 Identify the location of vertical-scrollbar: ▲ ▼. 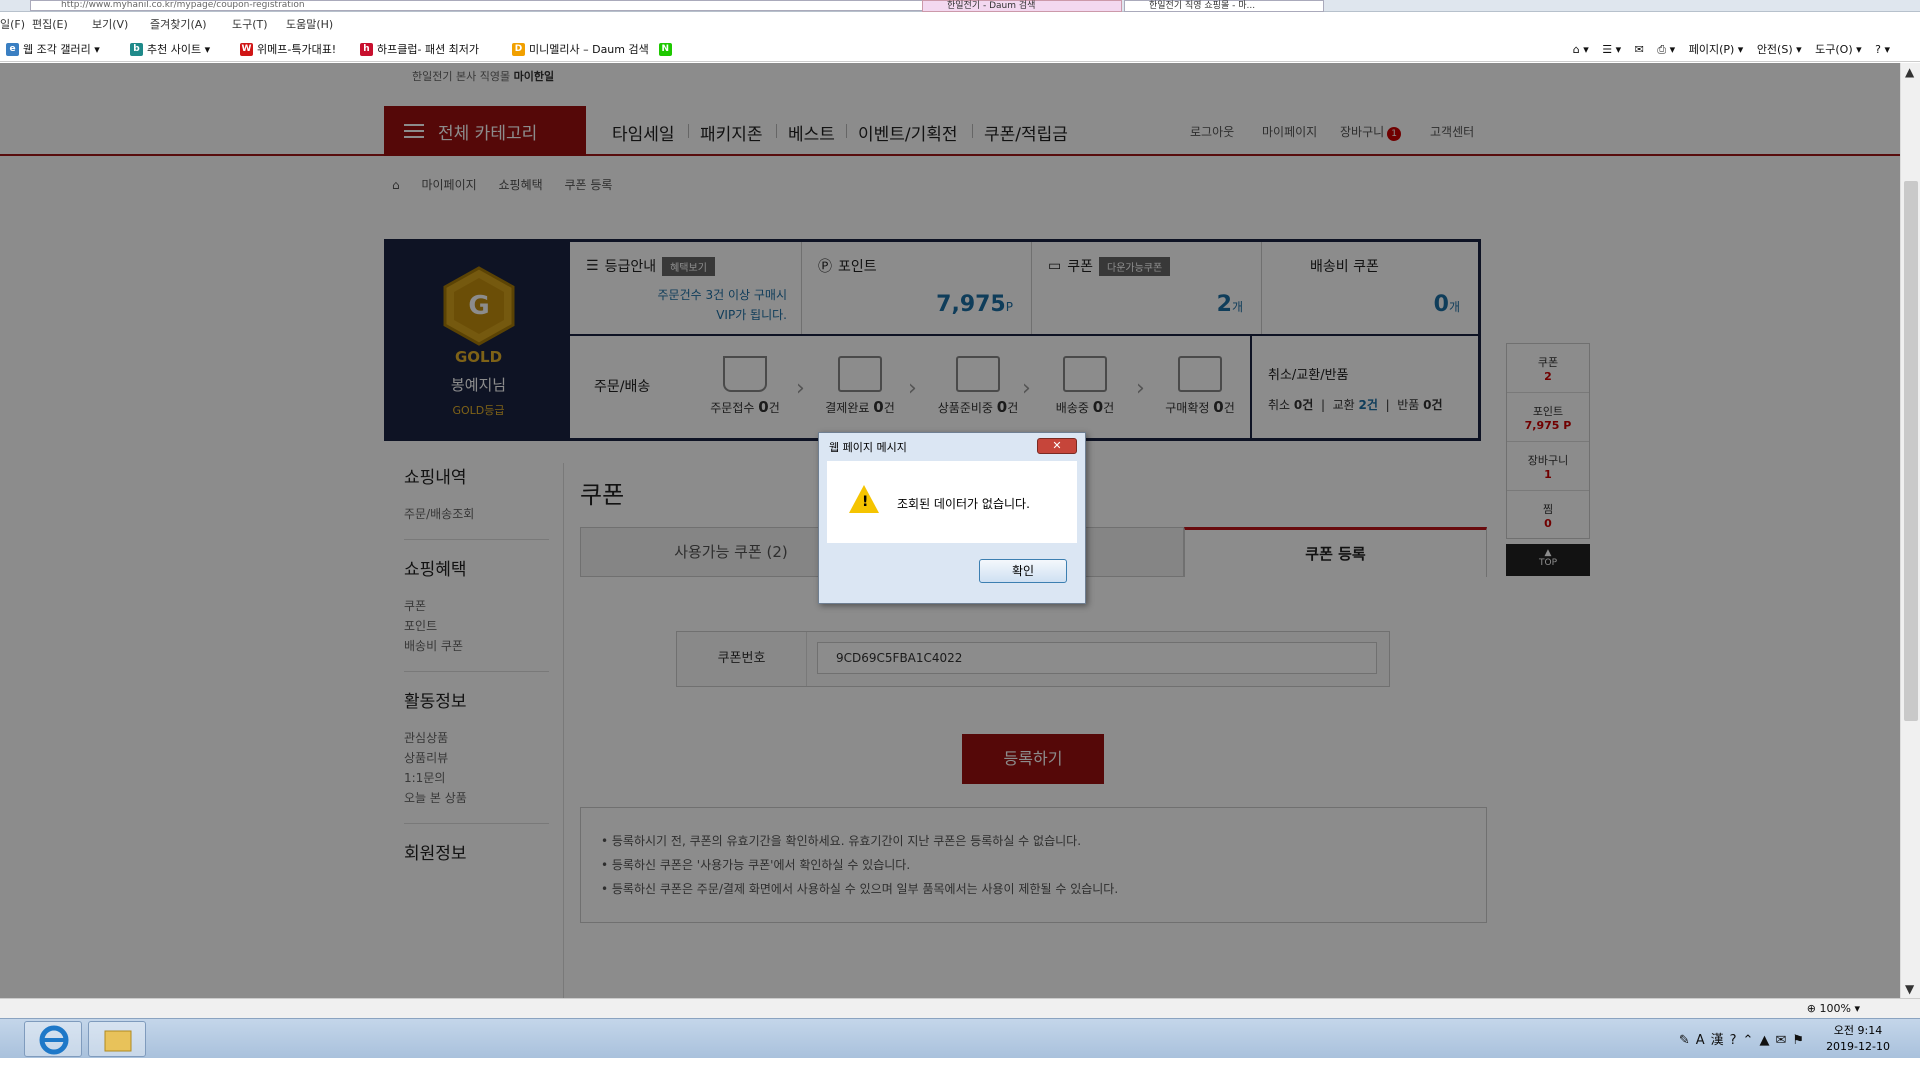
(1910, 530).